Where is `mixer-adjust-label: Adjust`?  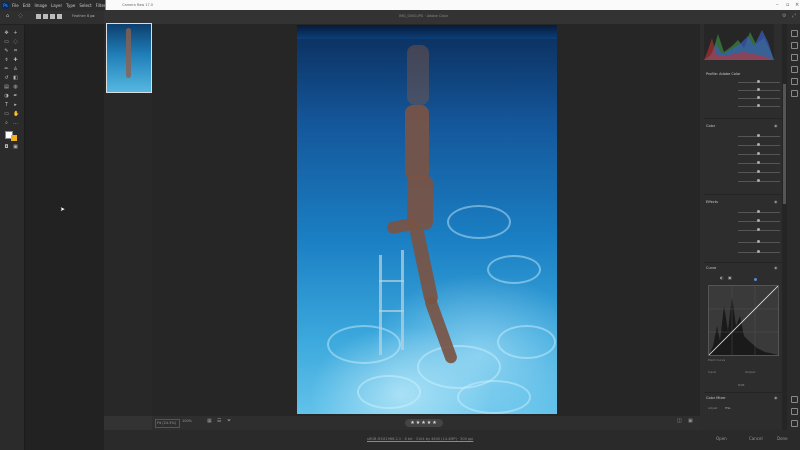 mixer-adjust-label: Adjust is located at coordinates (713, 408).